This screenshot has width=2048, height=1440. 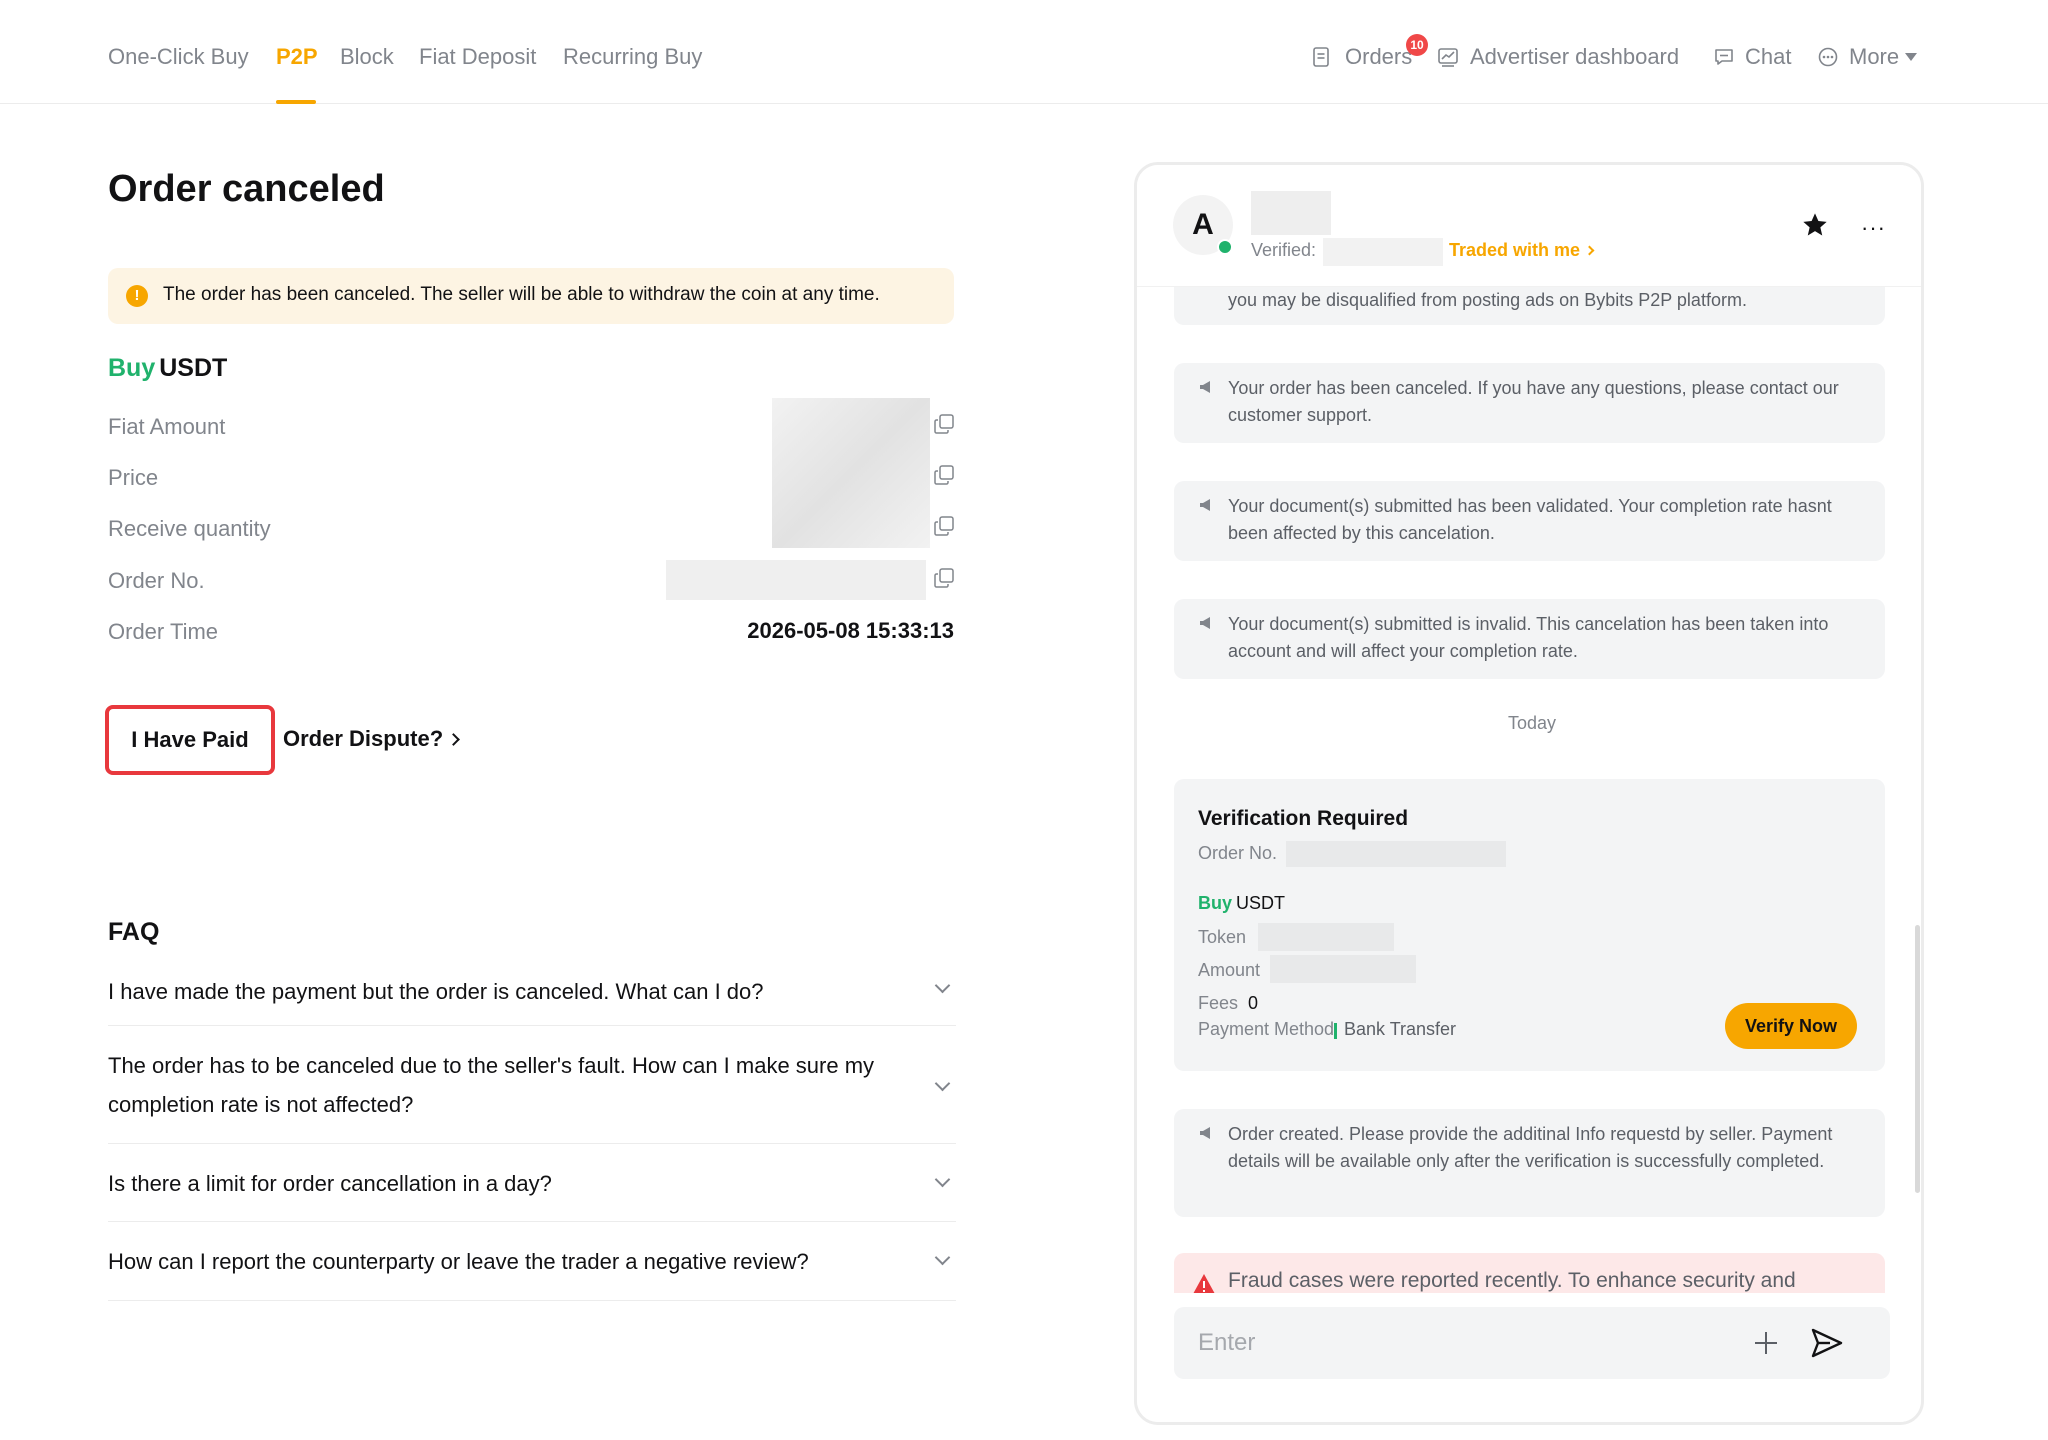 What do you see at coordinates (1873, 228) in the screenshot?
I see `more-options-icon: ···` at bounding box center [1873, 228].